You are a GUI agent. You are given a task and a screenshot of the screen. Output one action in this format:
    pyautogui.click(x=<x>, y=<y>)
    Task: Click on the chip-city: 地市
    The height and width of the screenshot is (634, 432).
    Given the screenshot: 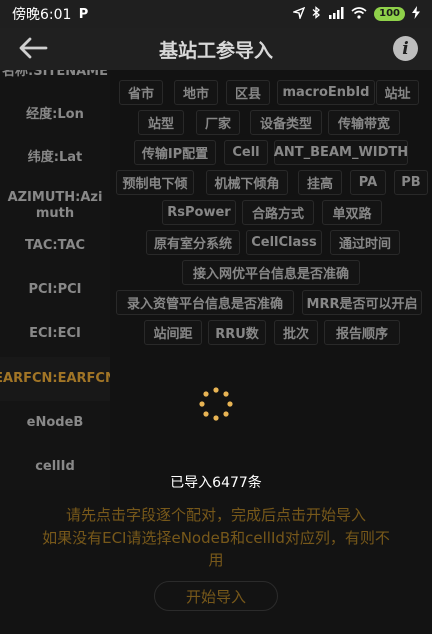 What is the action you would take?
    pyautogui.click(x=196, y=92)
    